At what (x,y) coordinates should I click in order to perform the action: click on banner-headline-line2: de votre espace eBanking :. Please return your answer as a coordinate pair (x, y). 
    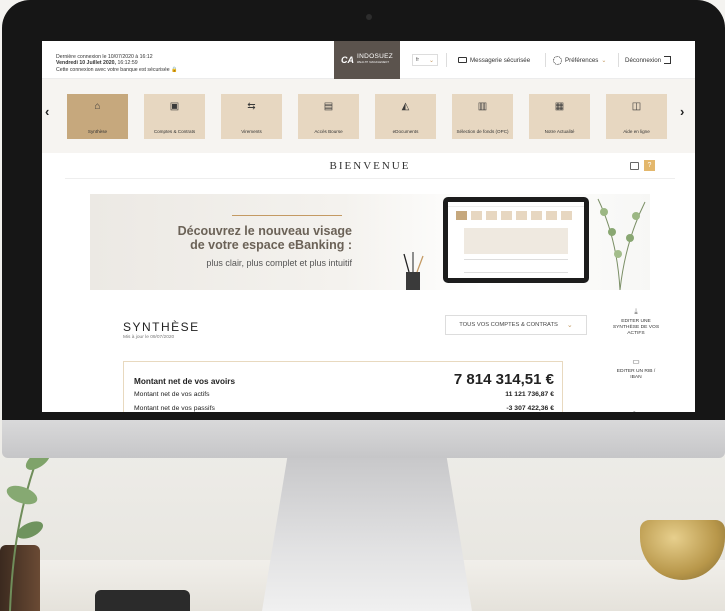
    Looking at the image, I should click on (271, 245).